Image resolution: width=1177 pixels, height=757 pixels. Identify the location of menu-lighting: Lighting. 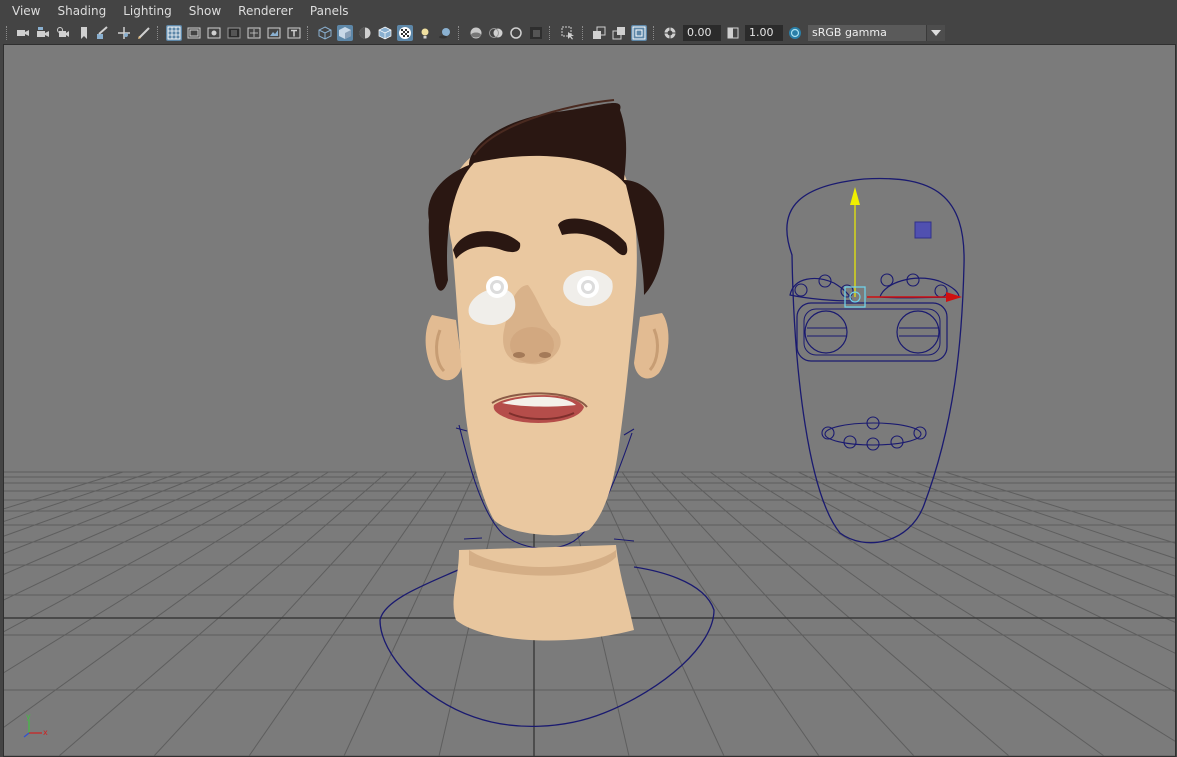
(147, 11).